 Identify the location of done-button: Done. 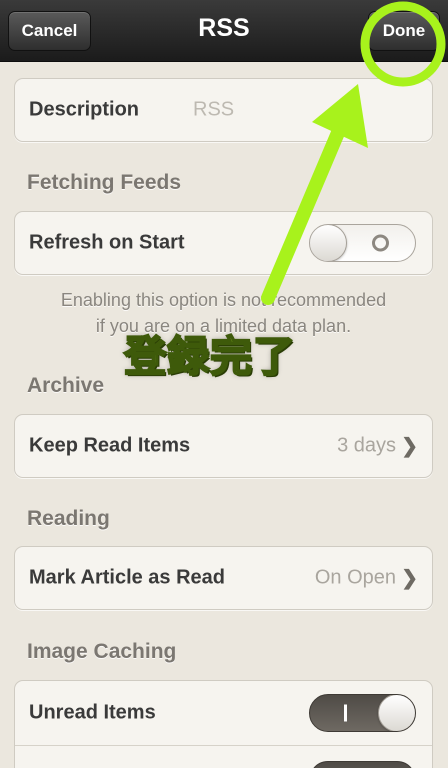
(404, 31).